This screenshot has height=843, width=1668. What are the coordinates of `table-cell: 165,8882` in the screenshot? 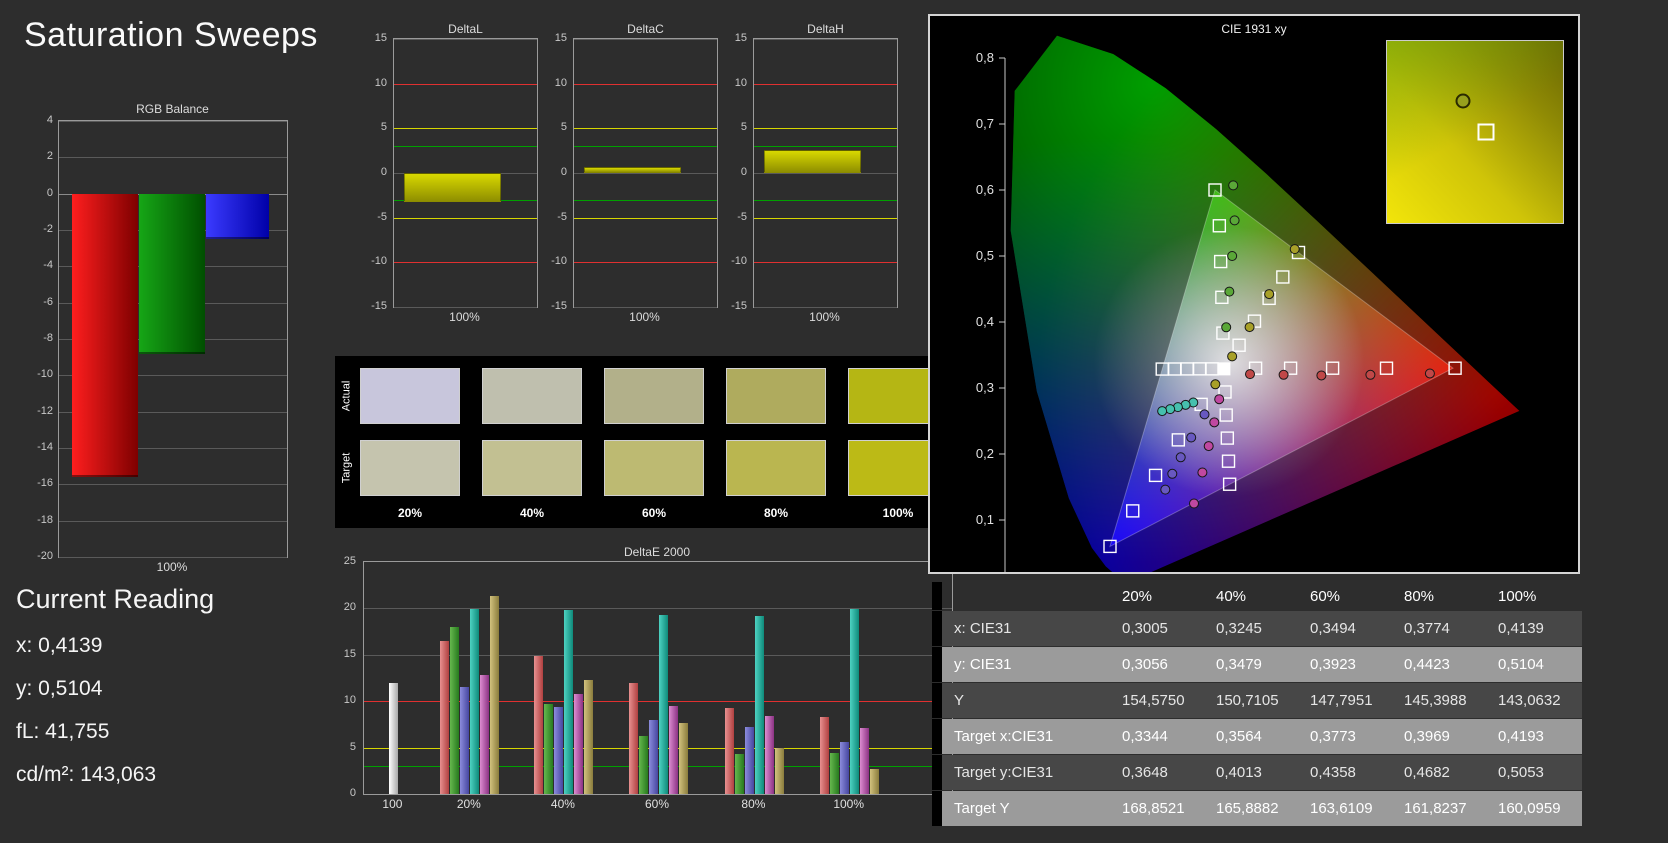 It's located at (1253, 808).